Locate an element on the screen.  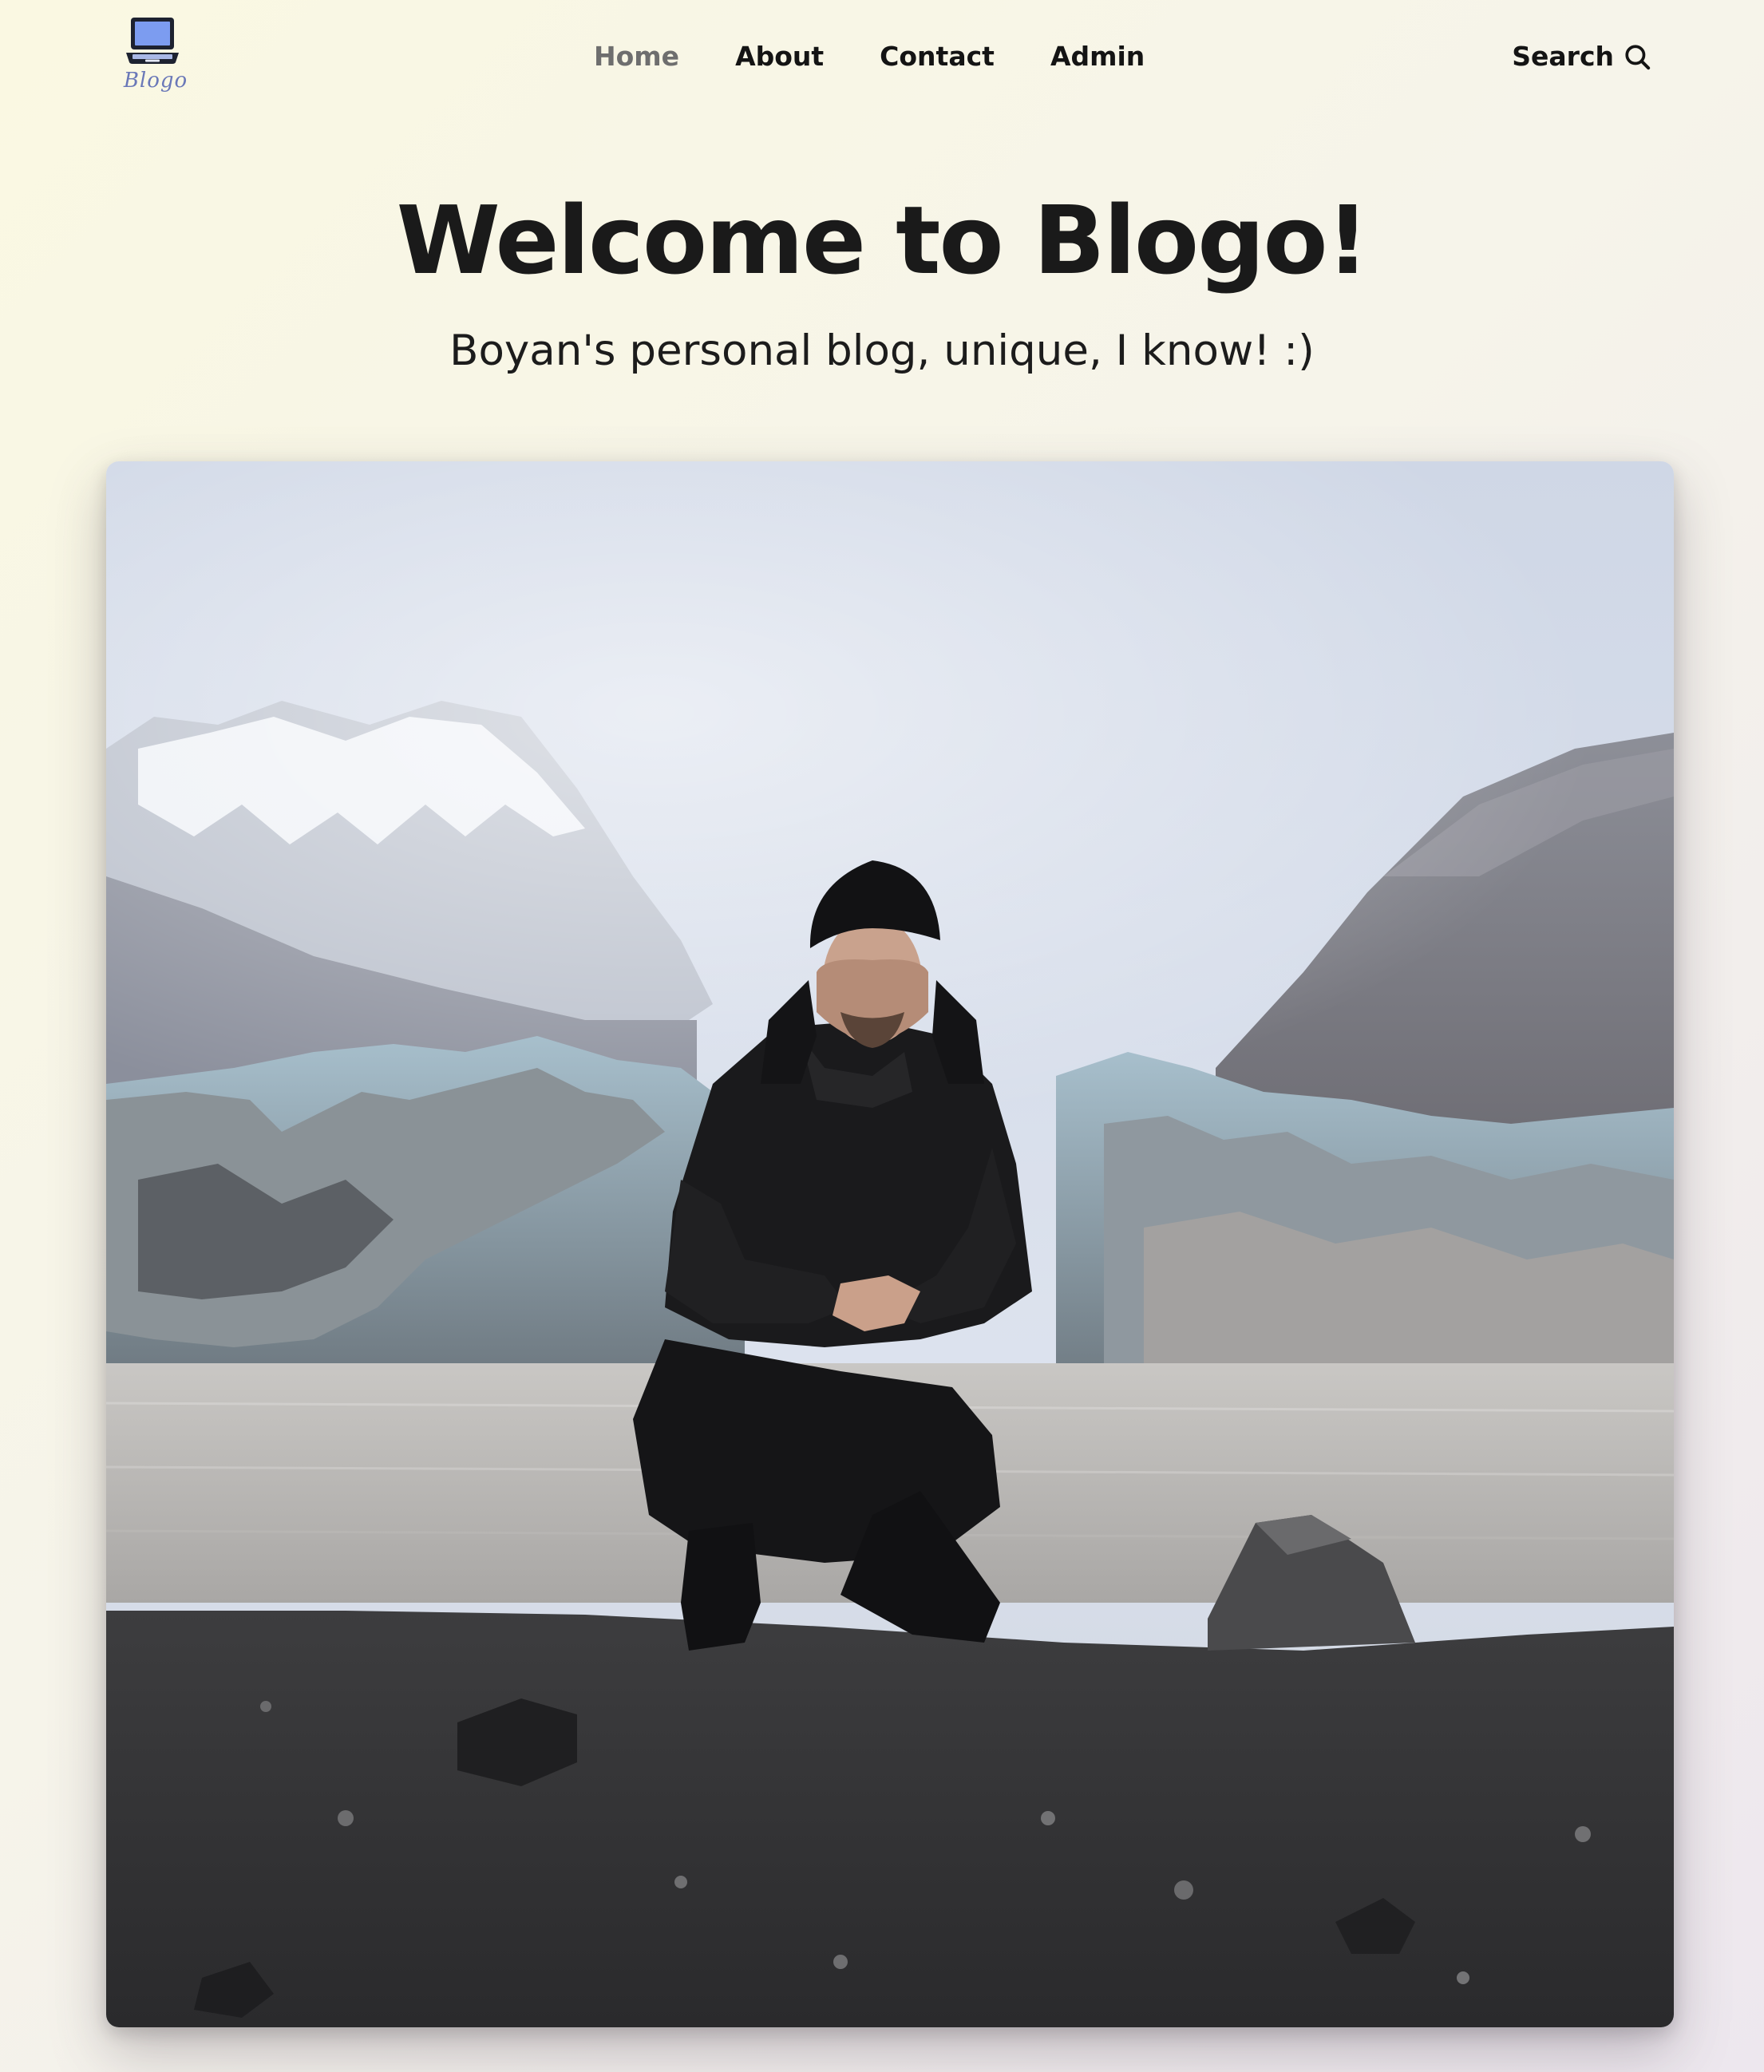
logo-text: Blogo is located at coordinates (156, 81).